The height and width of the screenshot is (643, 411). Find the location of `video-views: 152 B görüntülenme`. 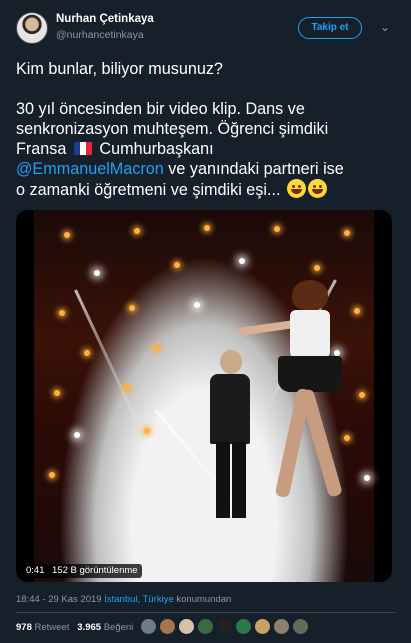

video-views: 152 B görüntülenme is located at coordinates (95, 571).